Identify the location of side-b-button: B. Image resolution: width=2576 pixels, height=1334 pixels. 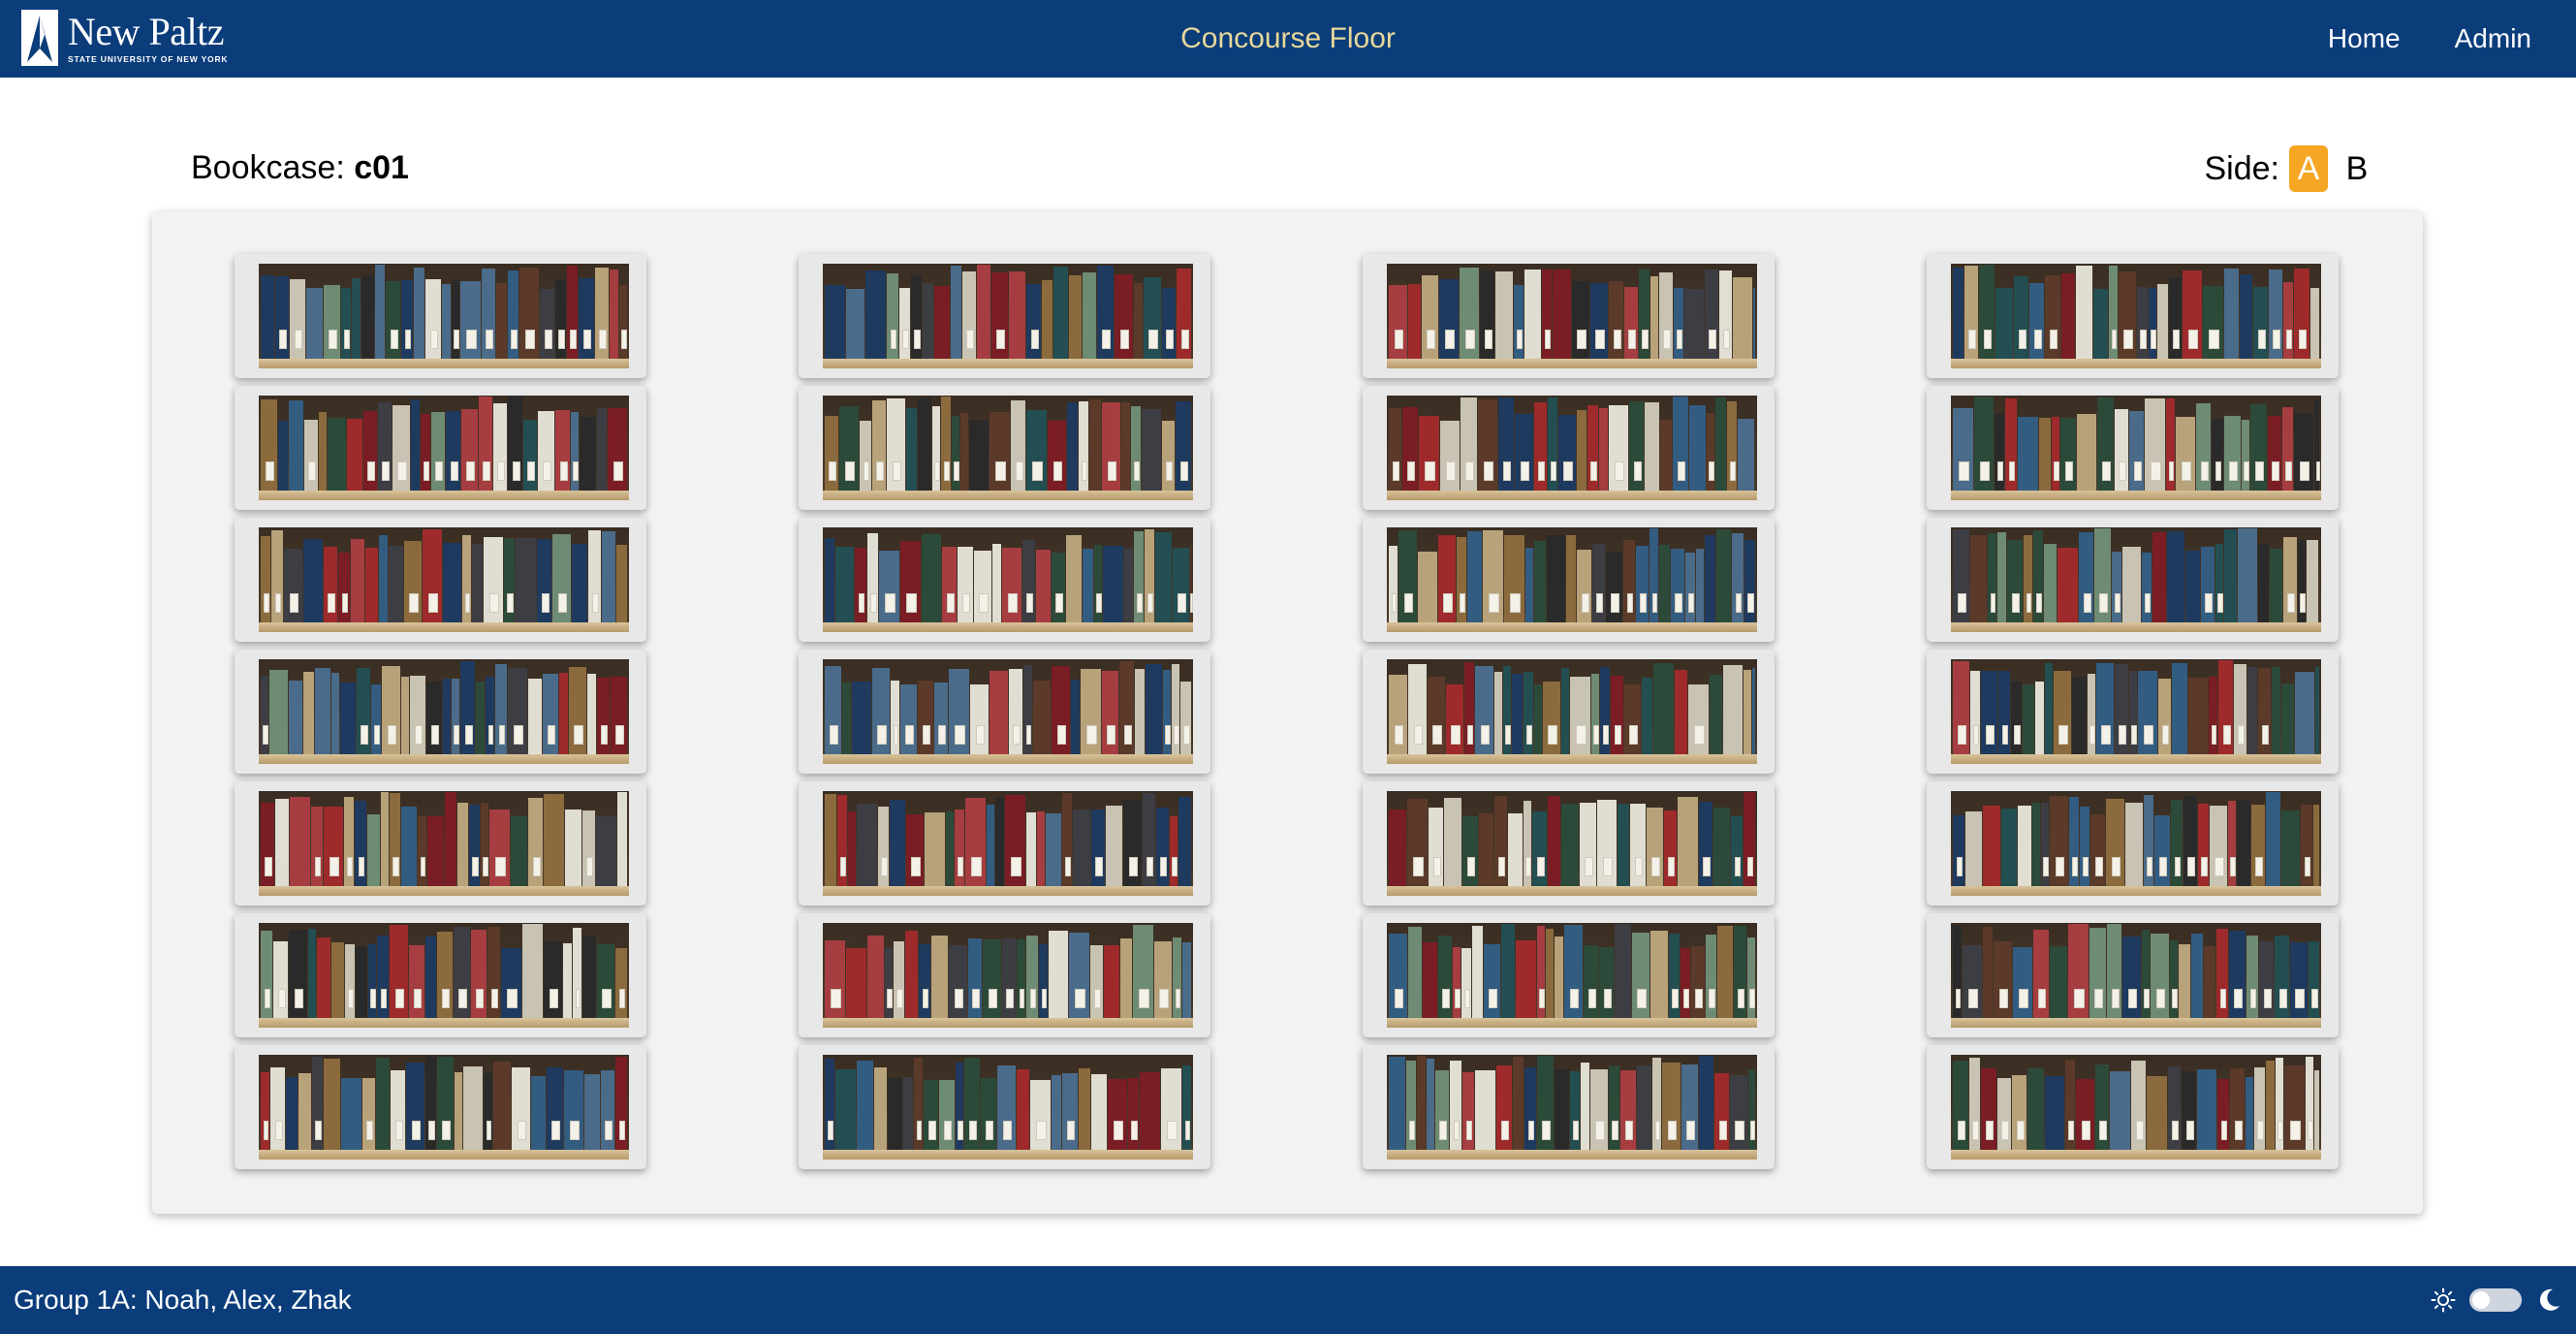
(2357, 168).